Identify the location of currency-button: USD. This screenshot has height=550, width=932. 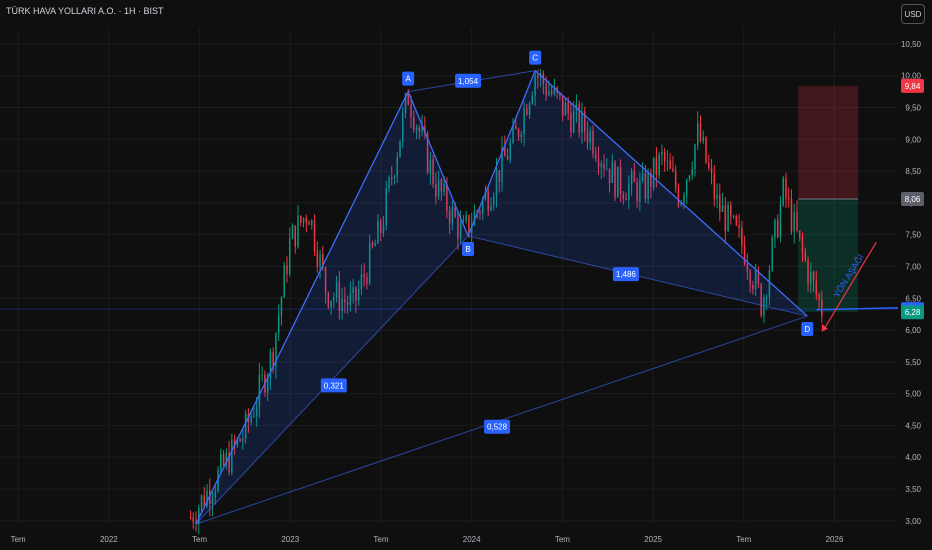
(913, 14).